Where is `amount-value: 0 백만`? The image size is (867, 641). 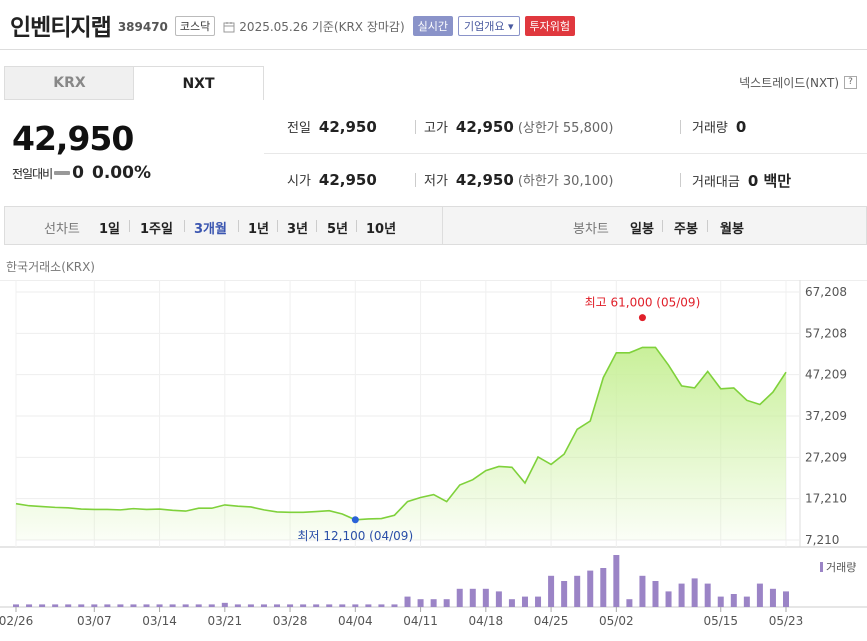 amount-value: 0 백만 is located at coordinates (769, 181).